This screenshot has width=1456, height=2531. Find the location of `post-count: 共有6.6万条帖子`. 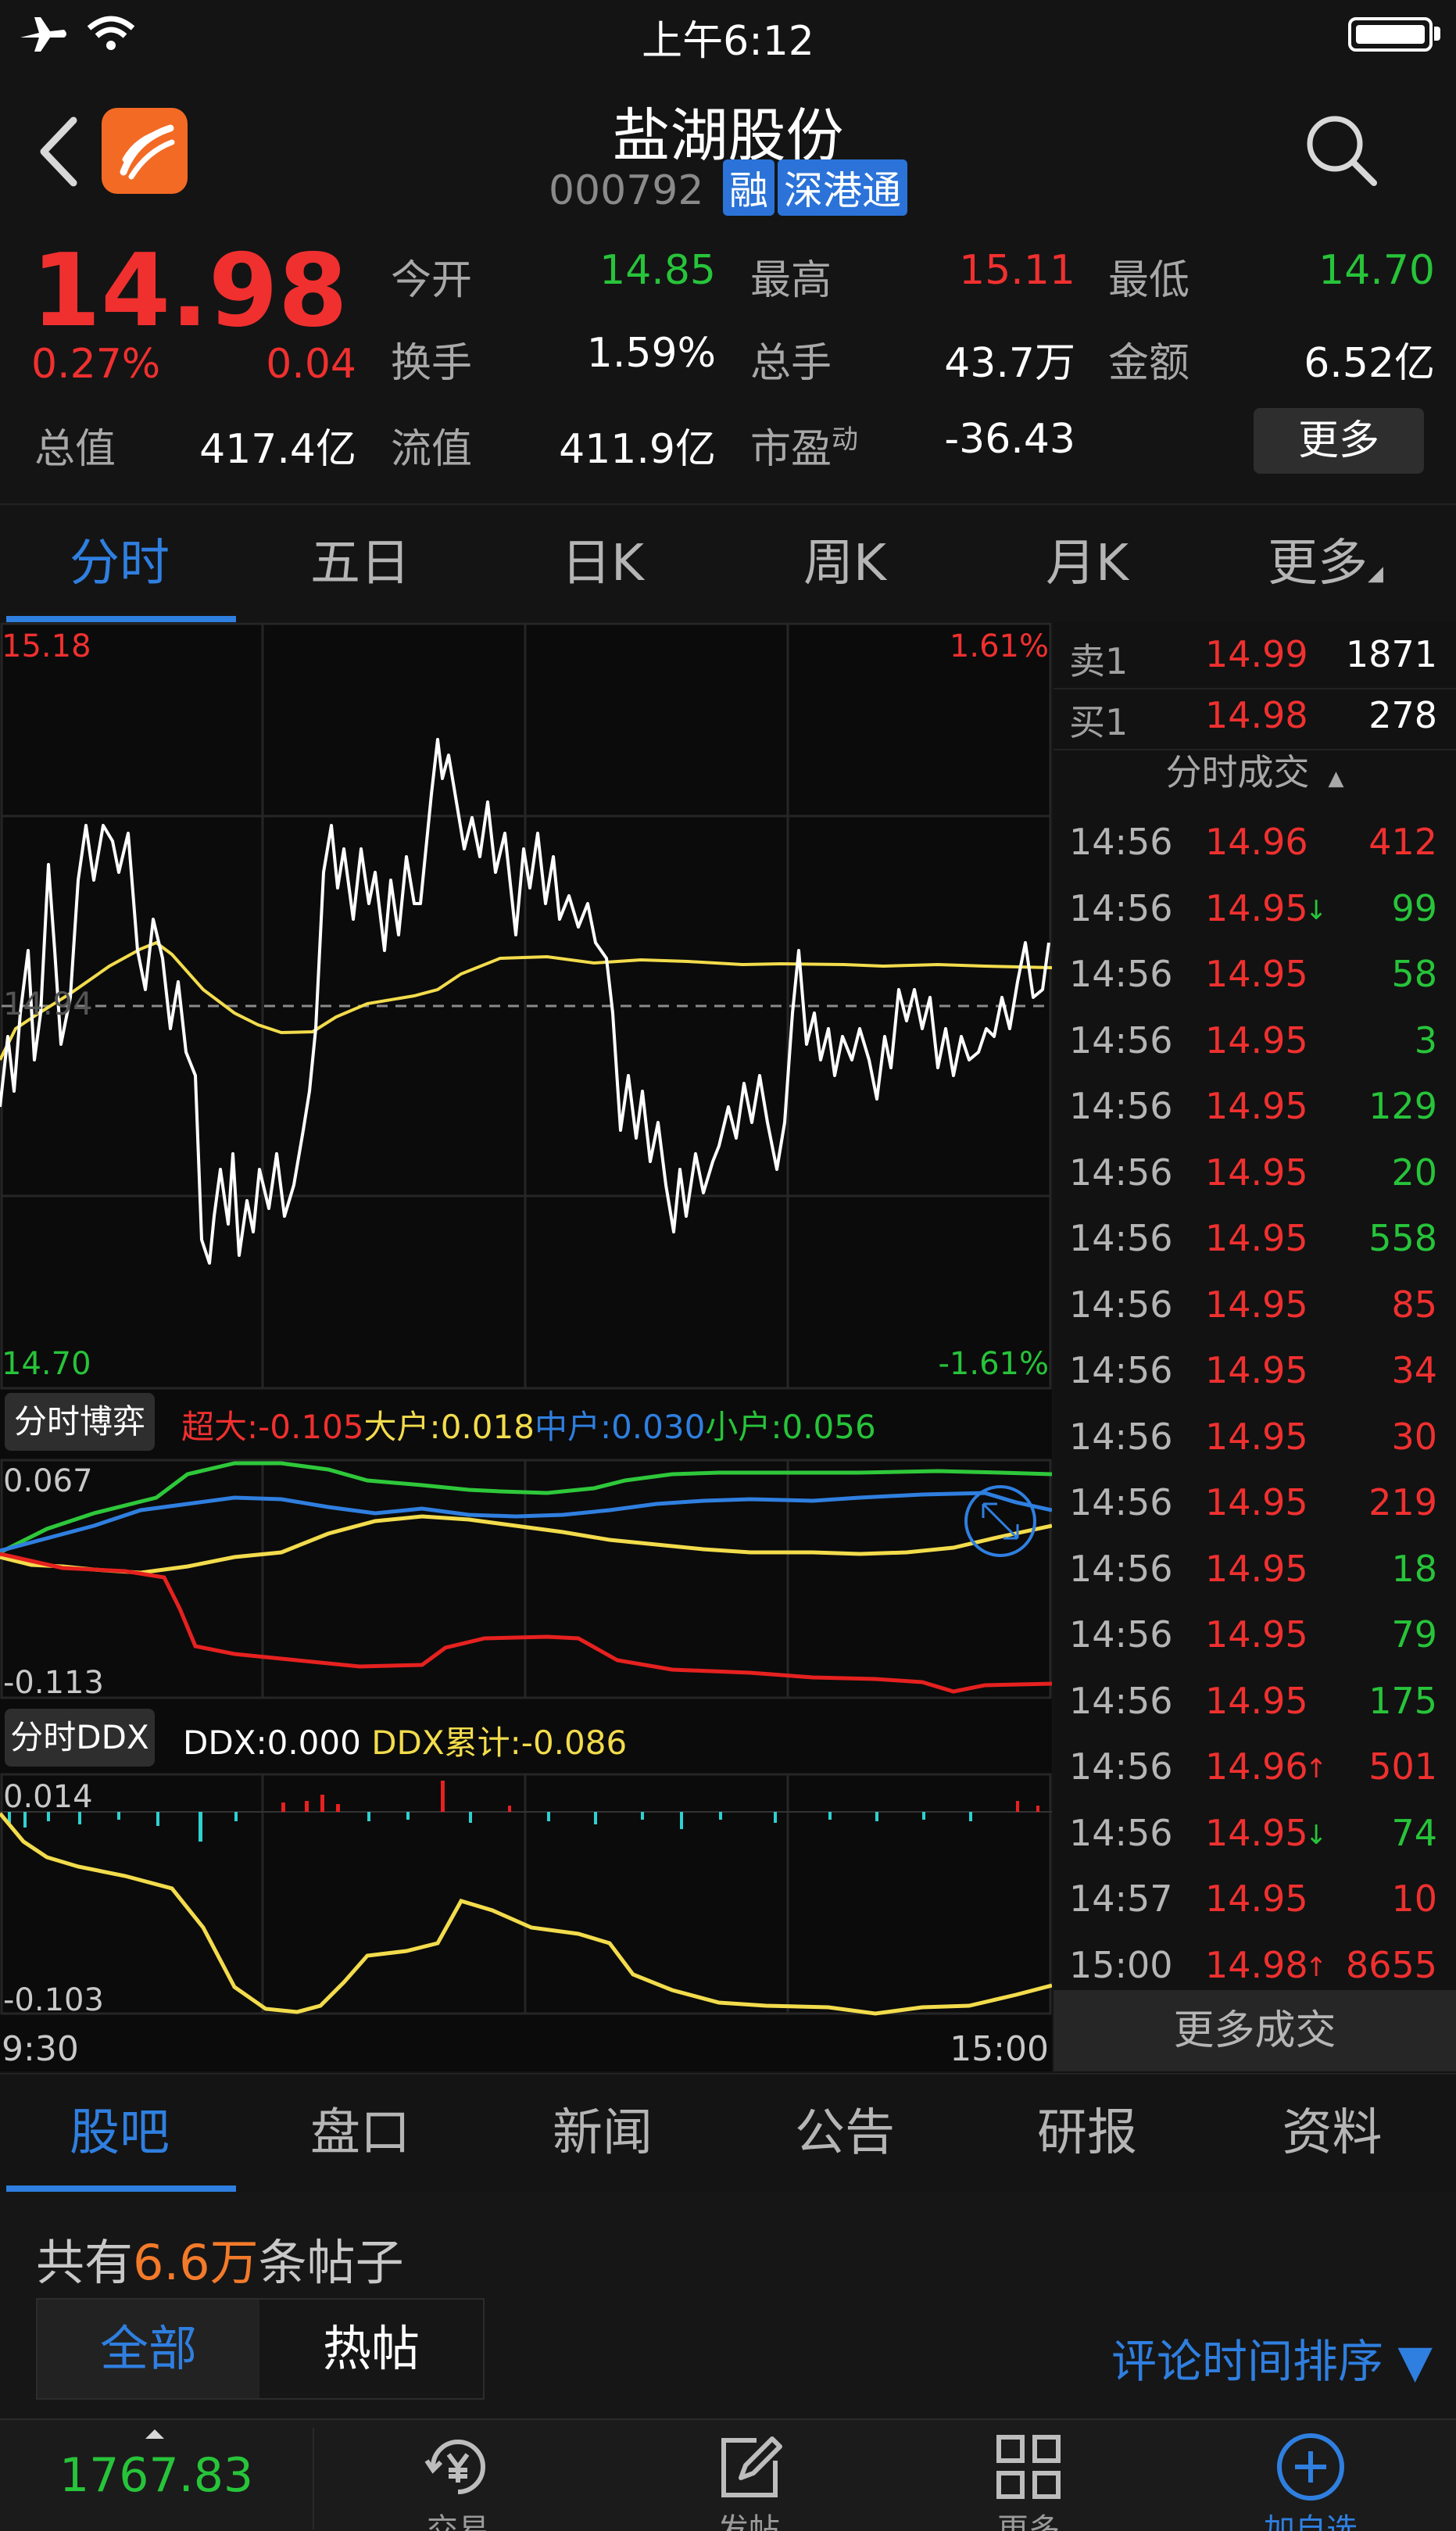

post-count: 共有6.6万条帖子 is located at coordinates (220, 2258).